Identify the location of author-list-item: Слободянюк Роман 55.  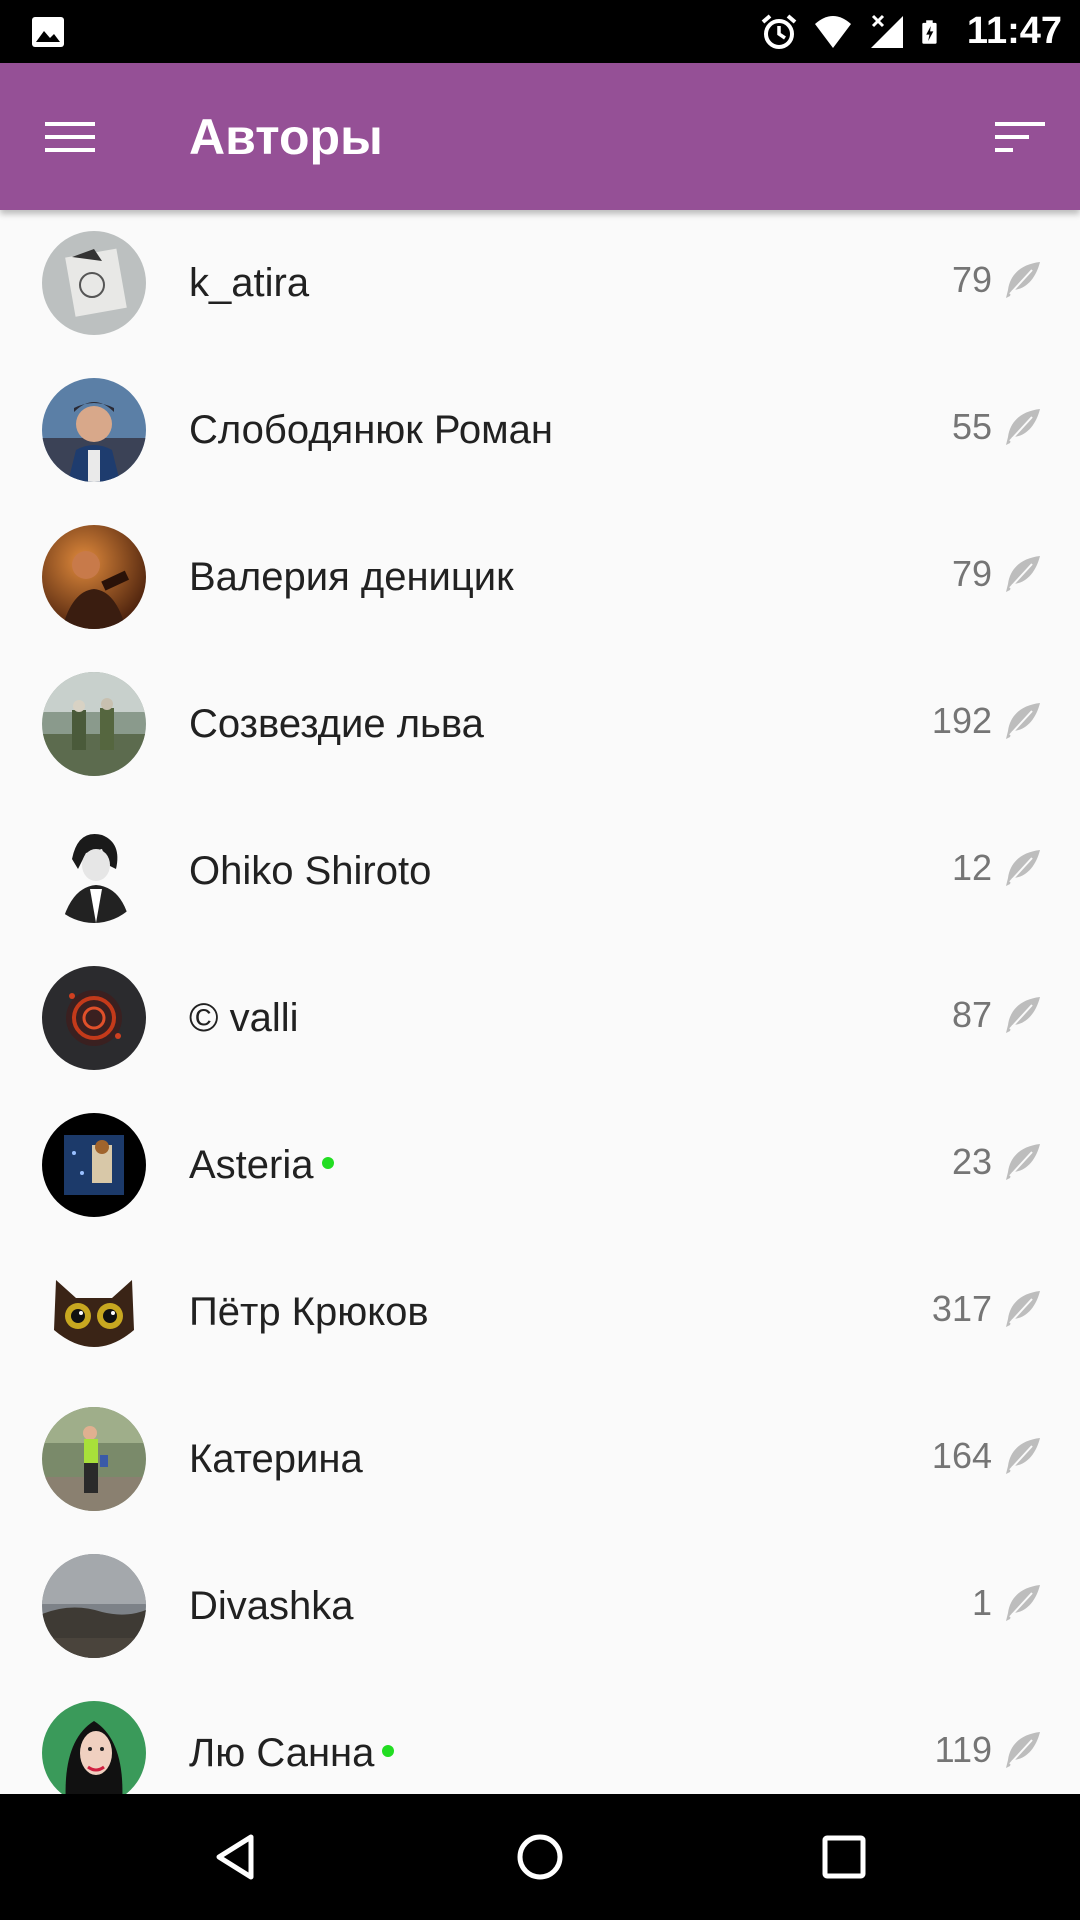
(540, 430).